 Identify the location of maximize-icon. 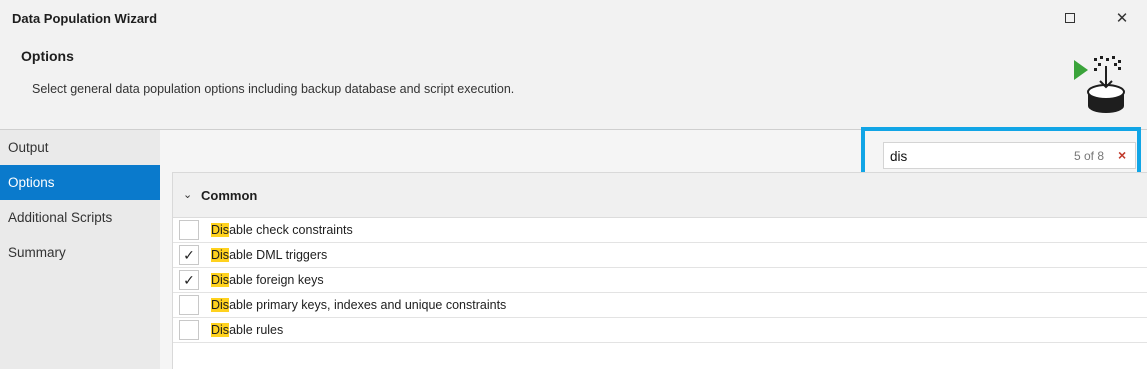
(1070, 18).